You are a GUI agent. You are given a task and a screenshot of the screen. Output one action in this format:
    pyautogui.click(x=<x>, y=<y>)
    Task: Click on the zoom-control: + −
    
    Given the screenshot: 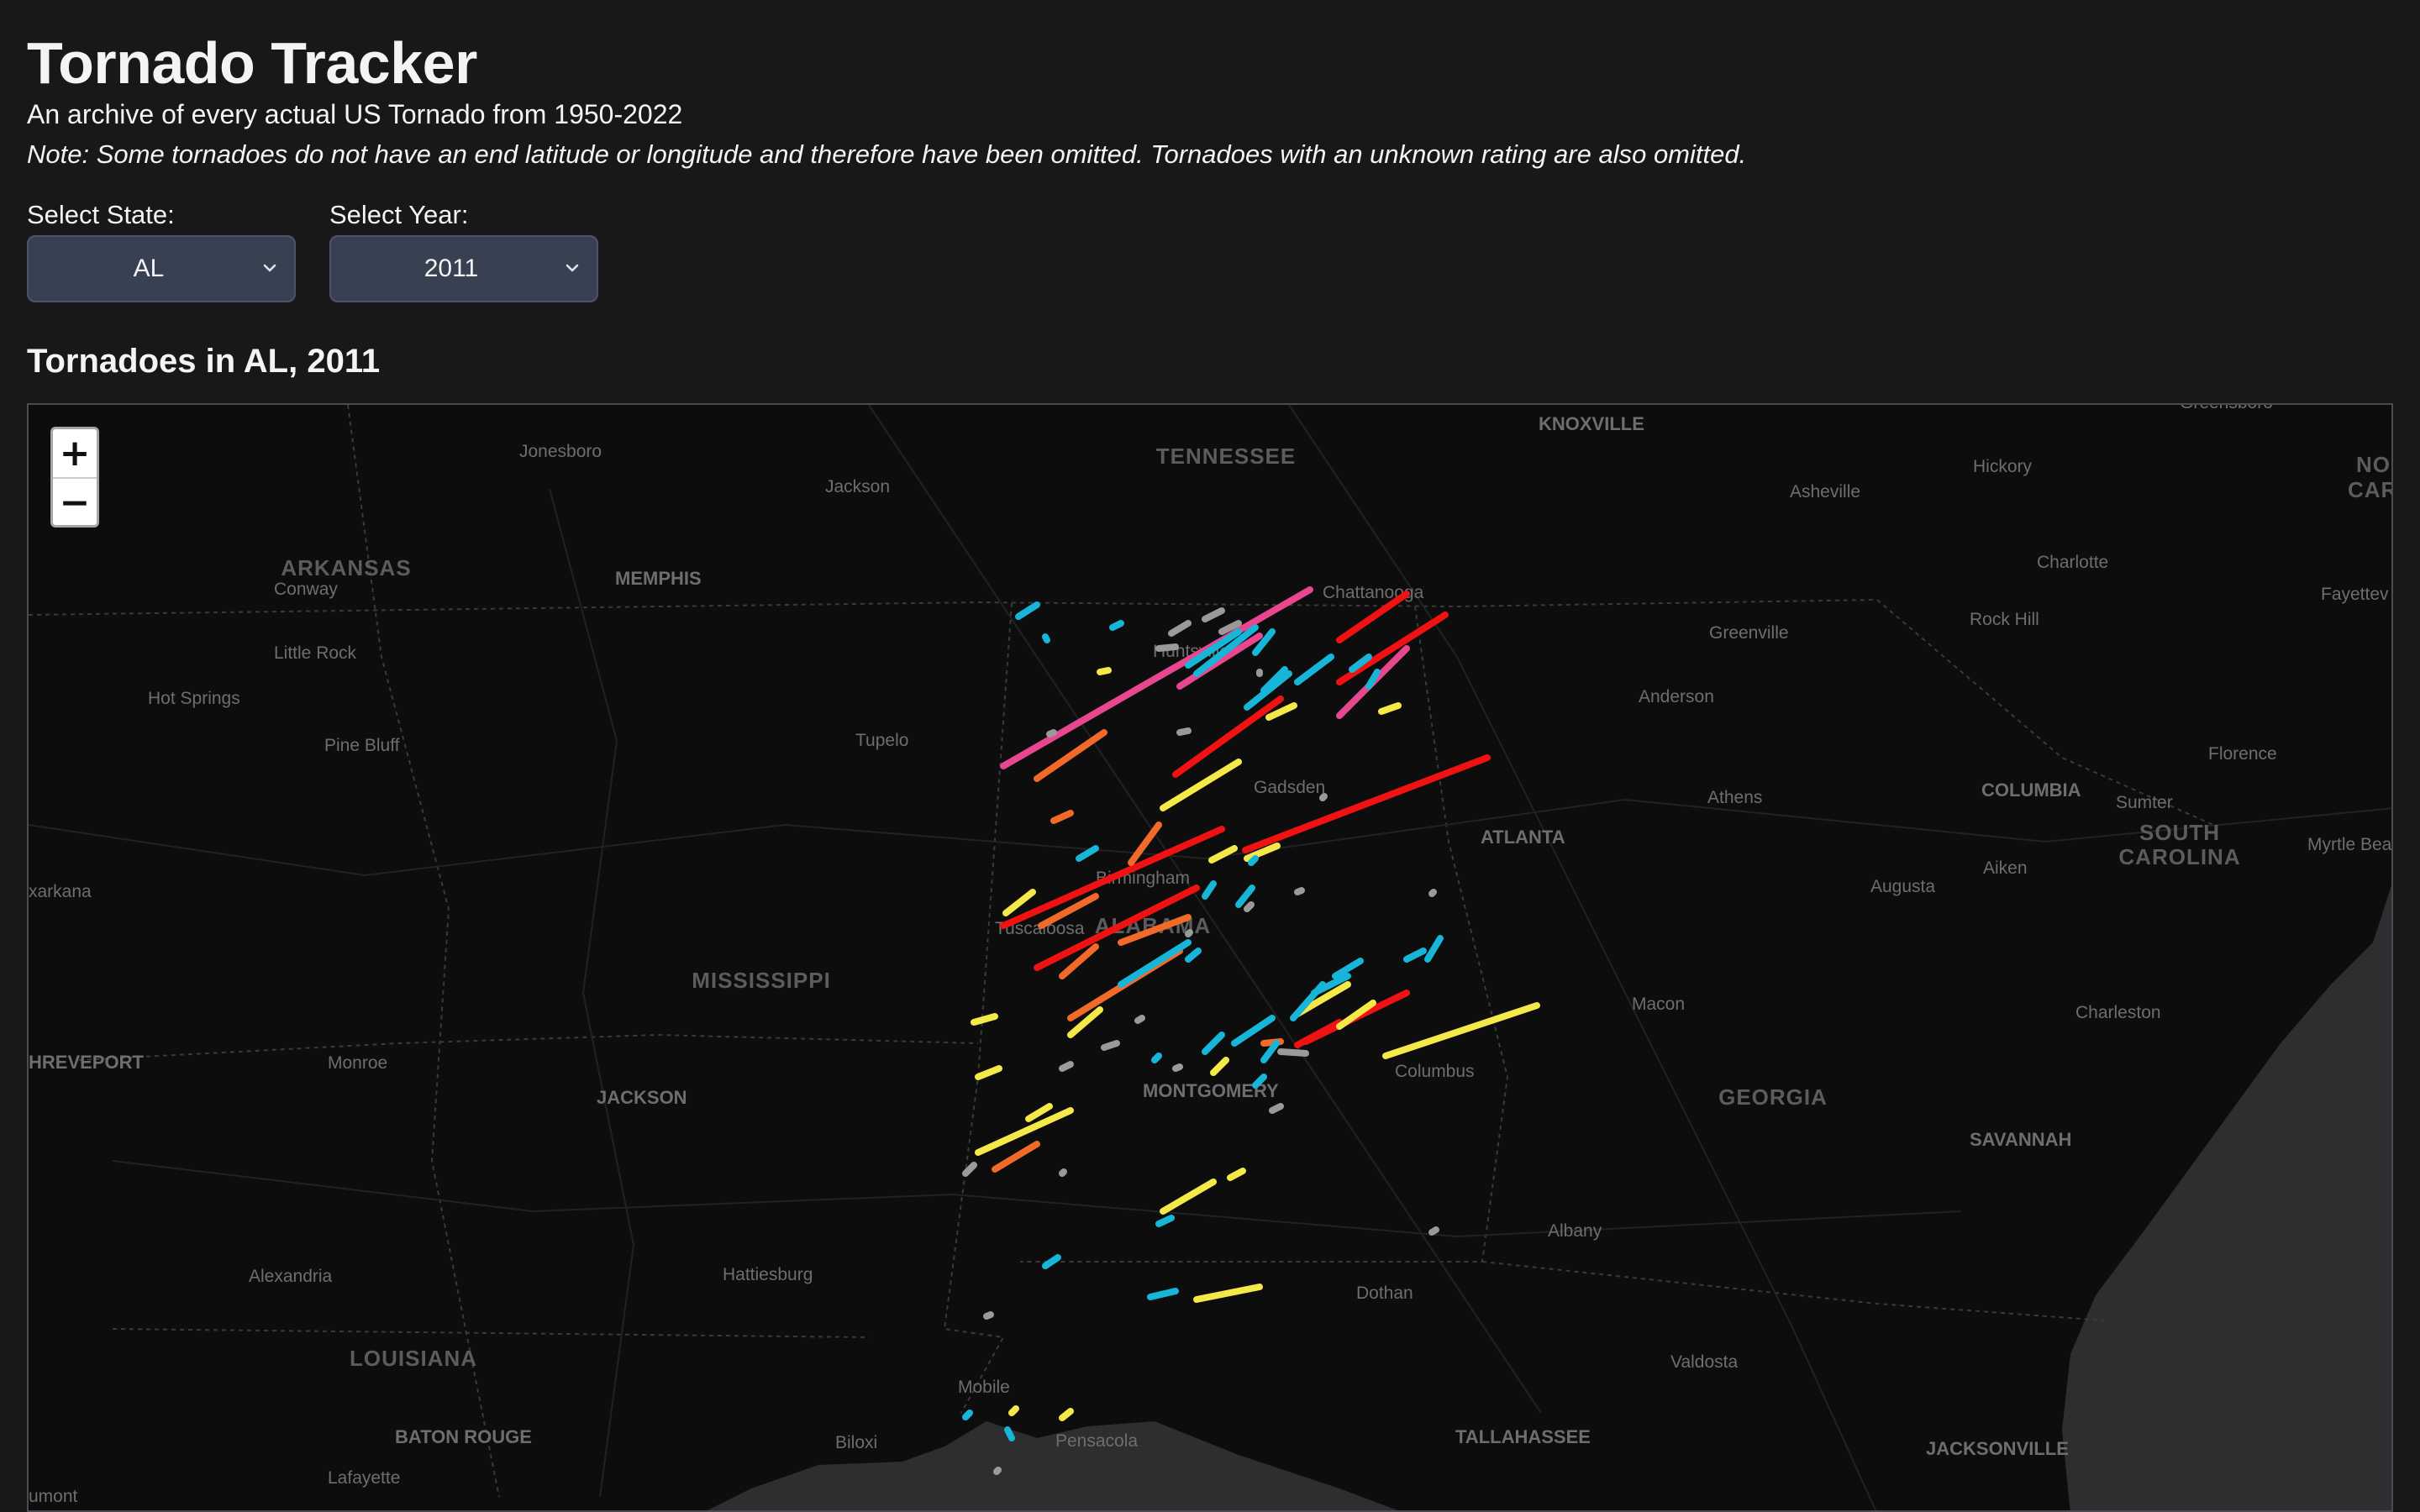 What is the action you would take?
    pyautogui.click(x=75, y=477)
    